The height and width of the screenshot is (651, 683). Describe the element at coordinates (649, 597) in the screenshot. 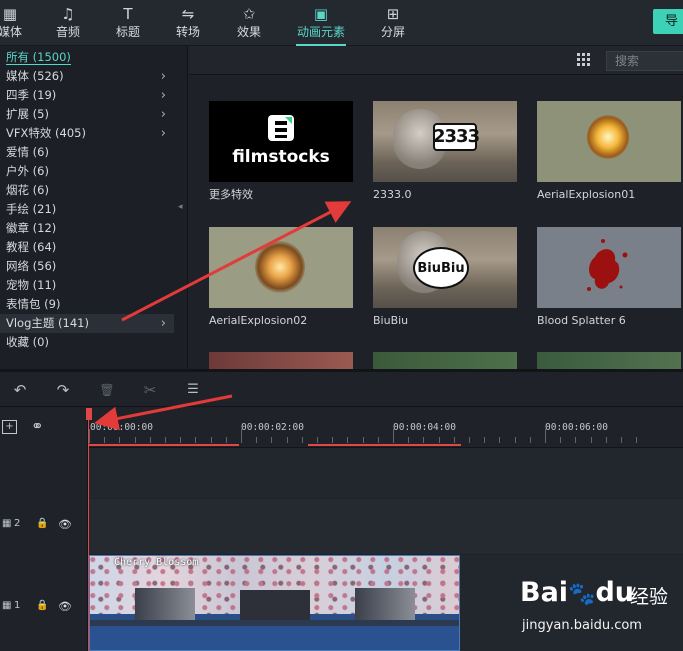

I see `watermark-suffix: 经验` at that location.